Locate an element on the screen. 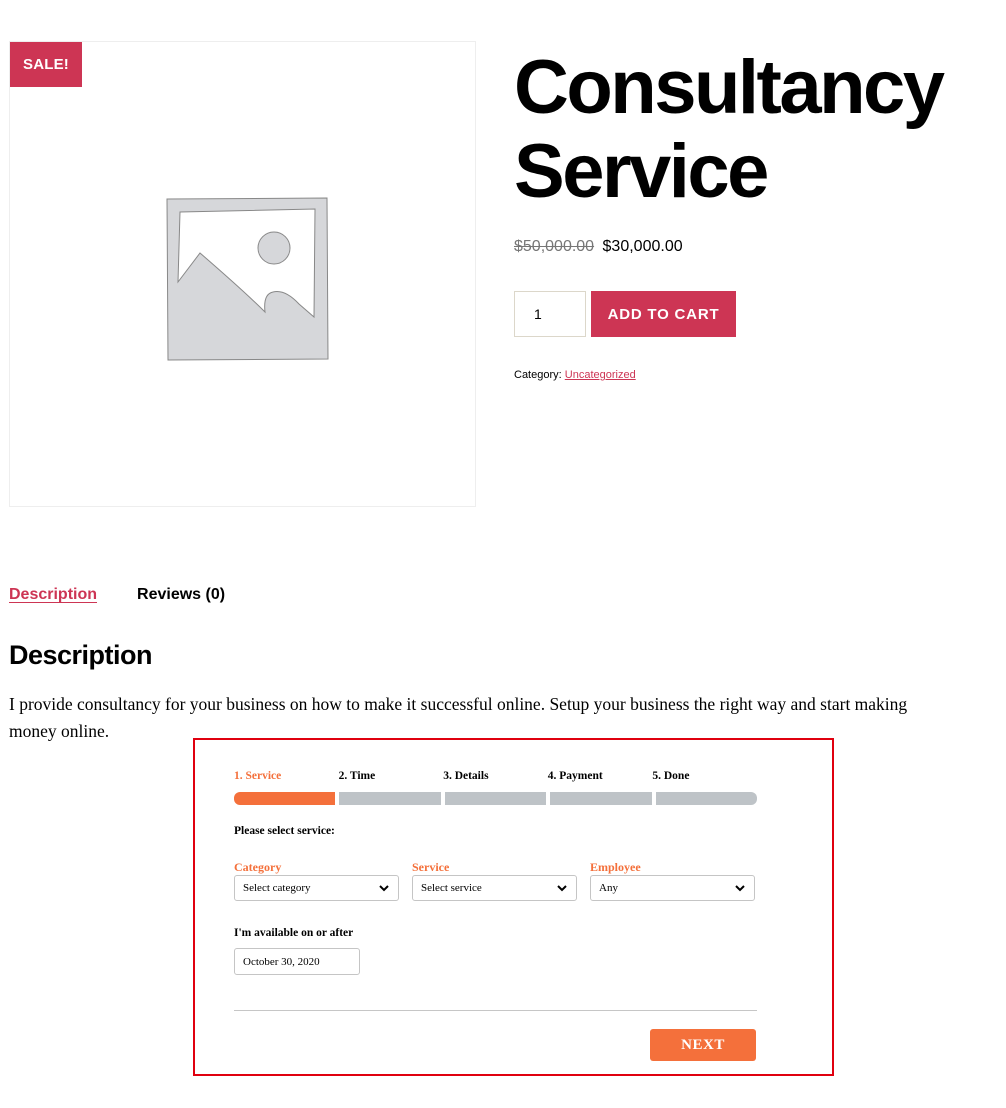 The width and height of the screenshot is (1006, 1108). employee-select: Any is located at coordinates (672, 888).